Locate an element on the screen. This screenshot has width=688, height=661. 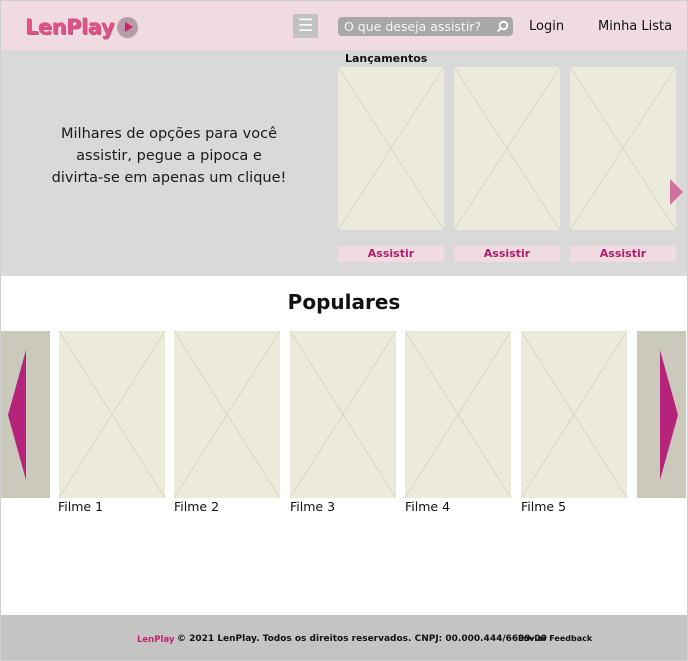
chevron-right-icon is located at coordinates (676, 192).